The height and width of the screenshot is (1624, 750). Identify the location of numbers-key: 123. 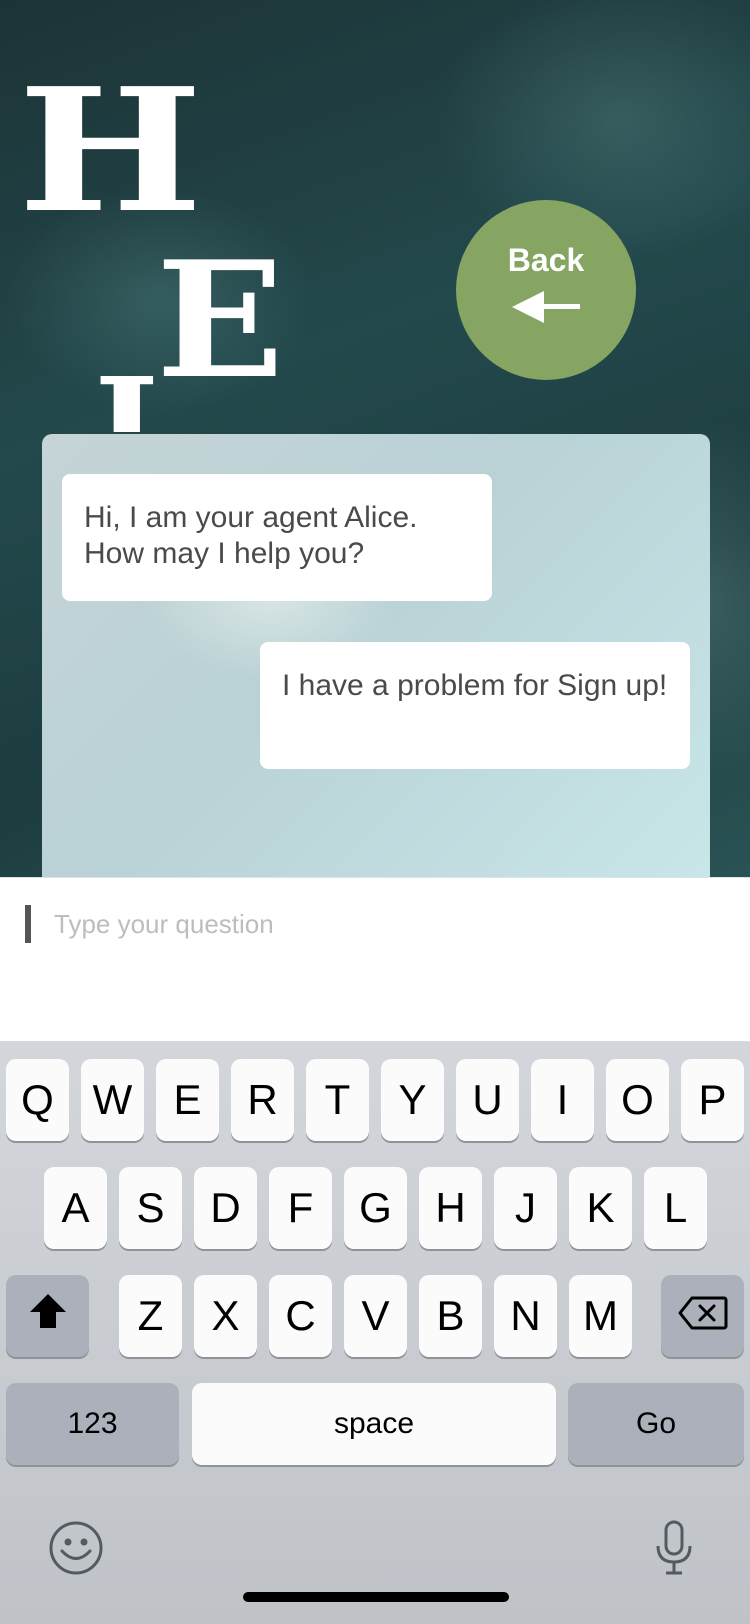
(92, 1424).